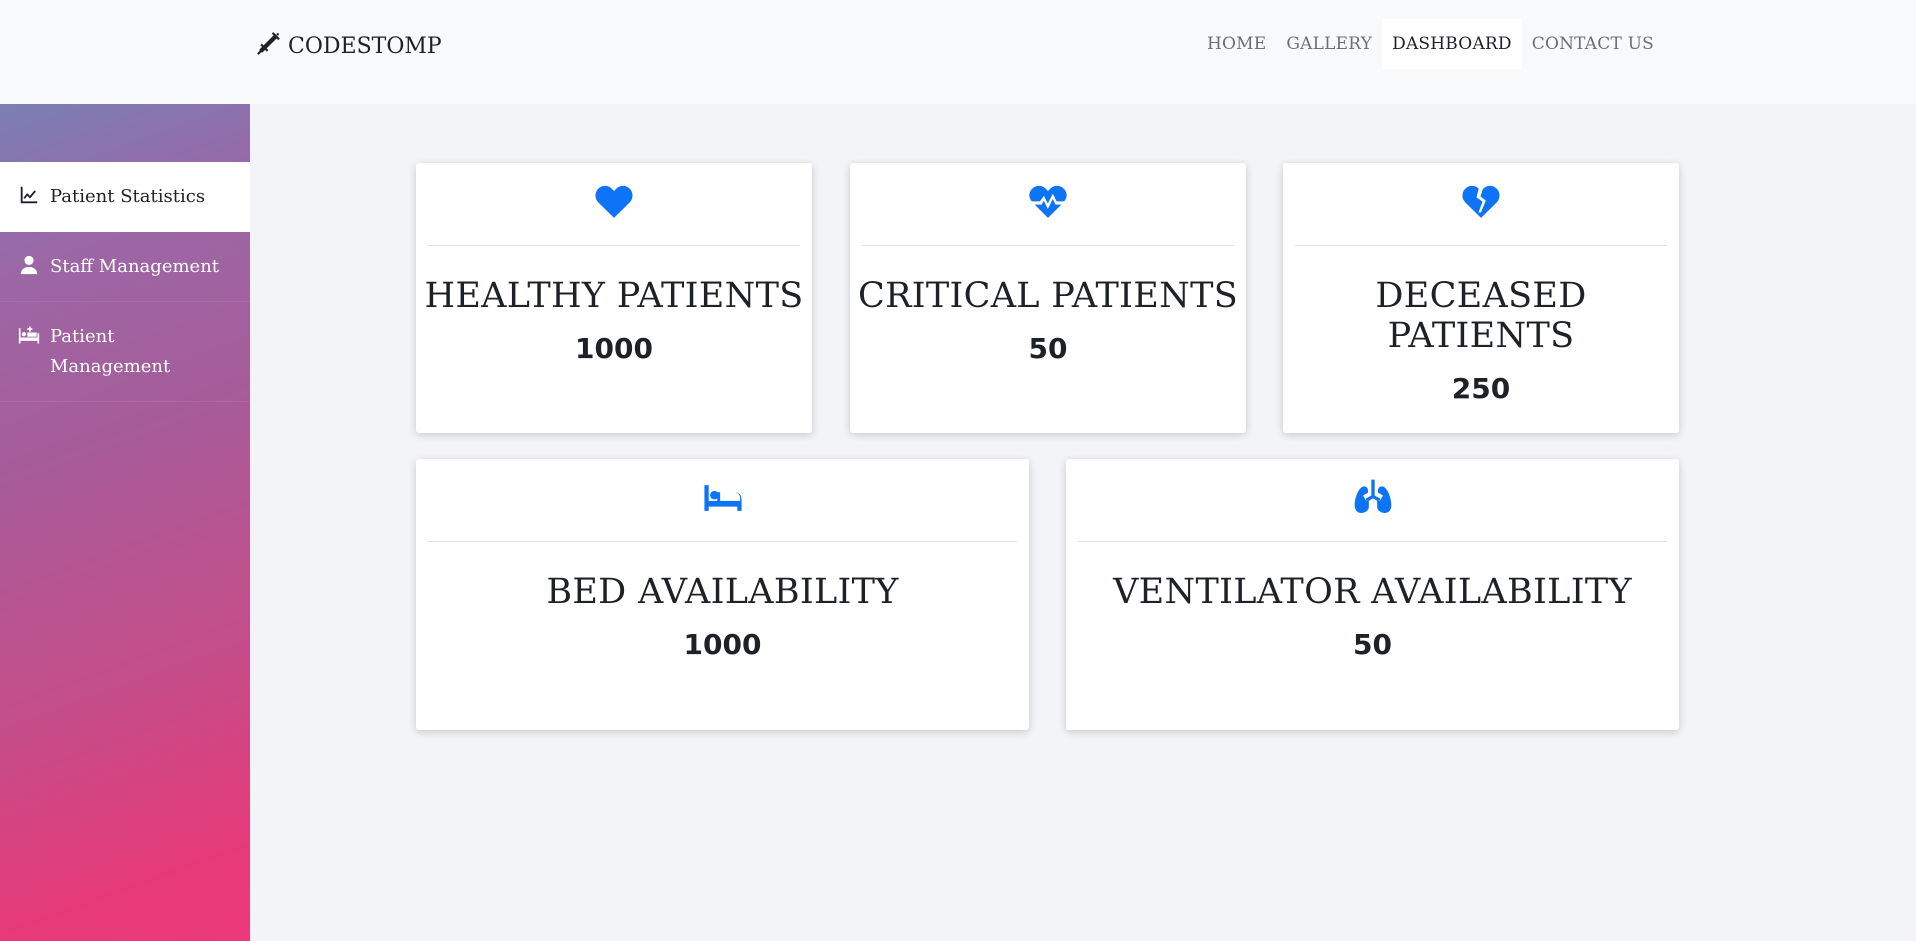  What do you see at coordinates (1048, 204) in the screenshot?
I see `heartbeat-icon` at bounding box center [1048, 204].